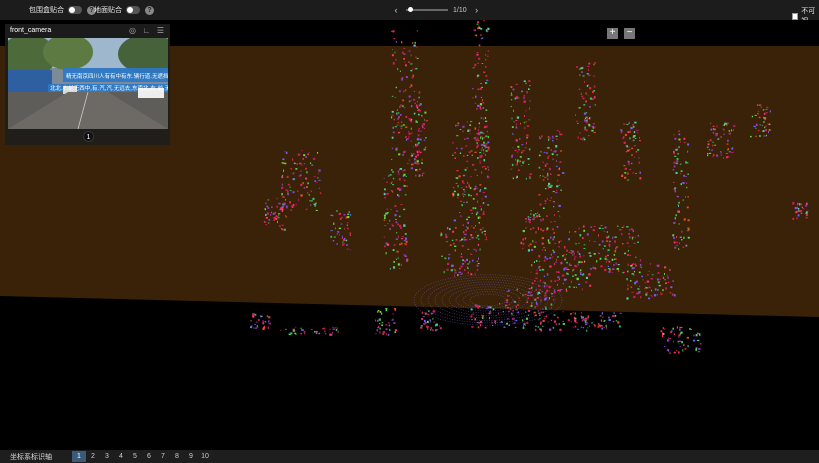 This screenshot has width=819, height=463. Describe the element at coordinates (205, 456) in the screenshot. I see `frame-button-10: 10` at that location.